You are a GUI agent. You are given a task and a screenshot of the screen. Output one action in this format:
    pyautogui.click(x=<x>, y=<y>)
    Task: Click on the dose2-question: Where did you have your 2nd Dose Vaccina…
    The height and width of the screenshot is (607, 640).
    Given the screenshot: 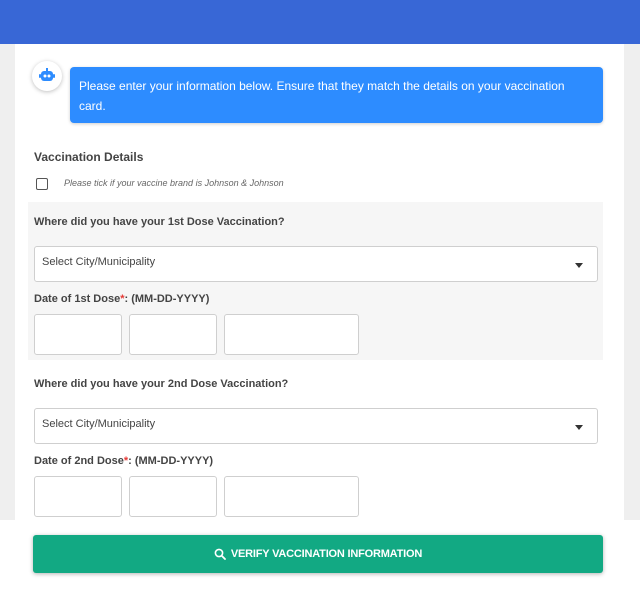 What is the action you would take?
    pyautogui.click(x=161, y=384)
    